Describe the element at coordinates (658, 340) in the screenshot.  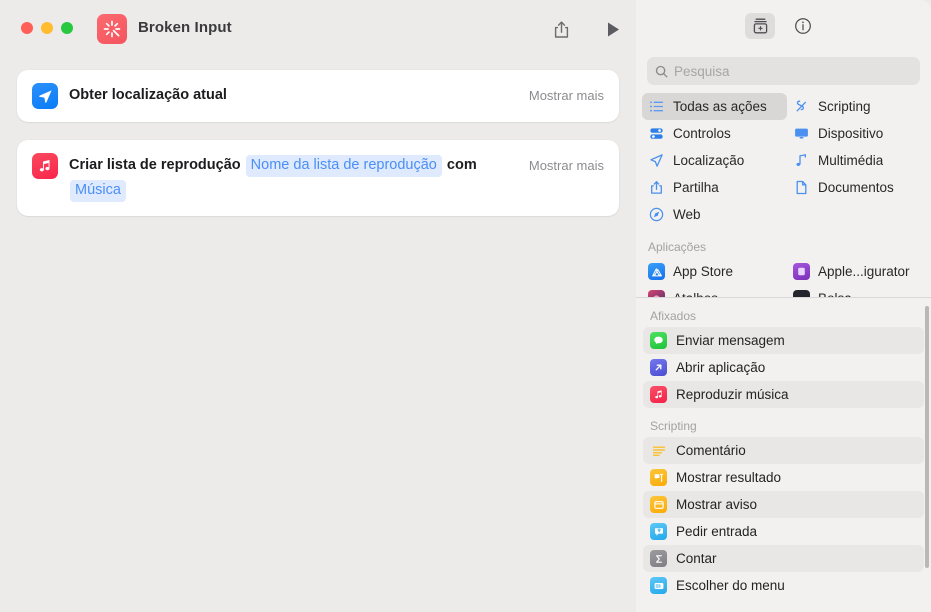
I see `messages-icon` at that location.